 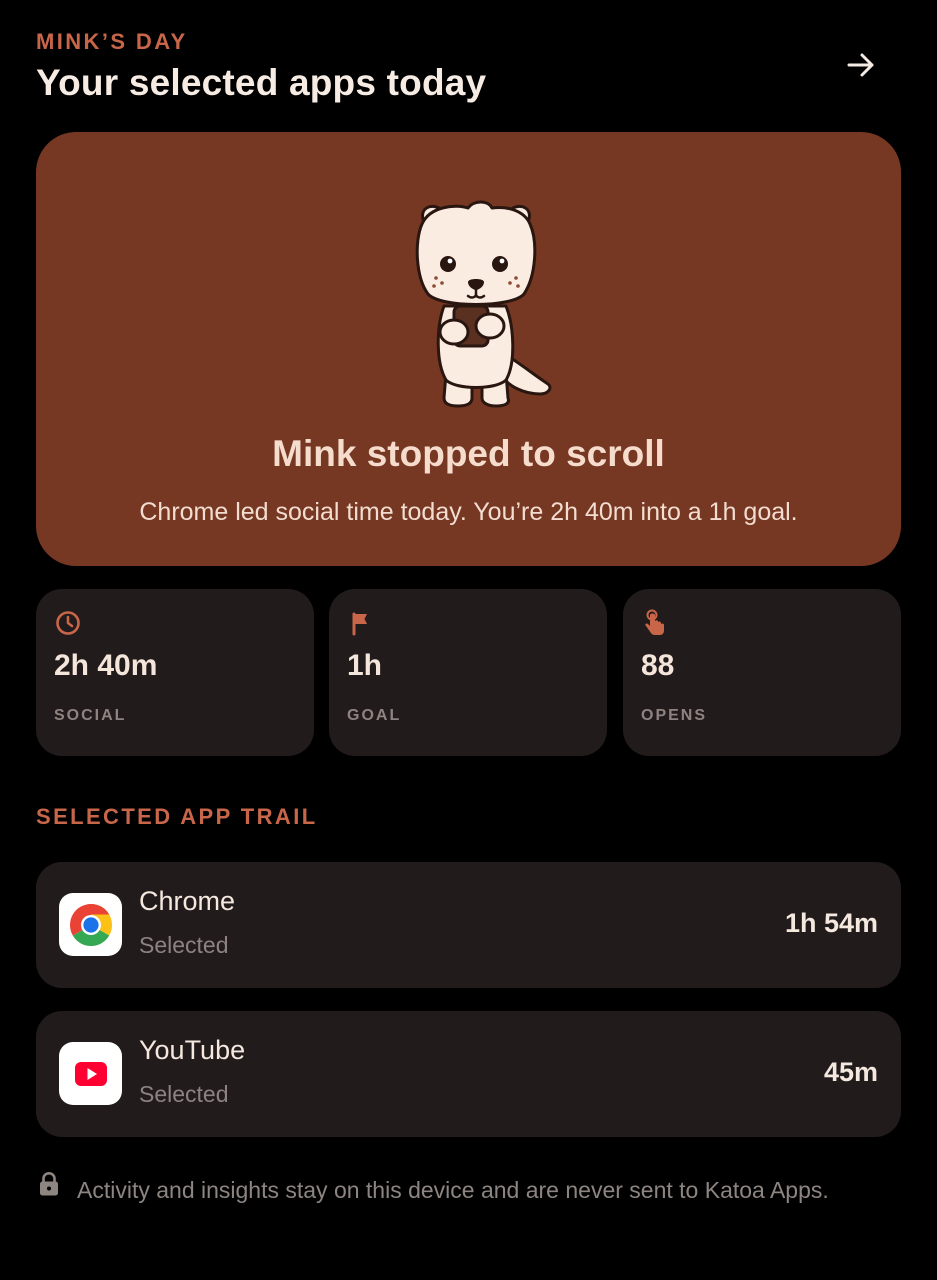 I want to click on stat-card-goal: 1h GOAL, so click(x=468, y=672).